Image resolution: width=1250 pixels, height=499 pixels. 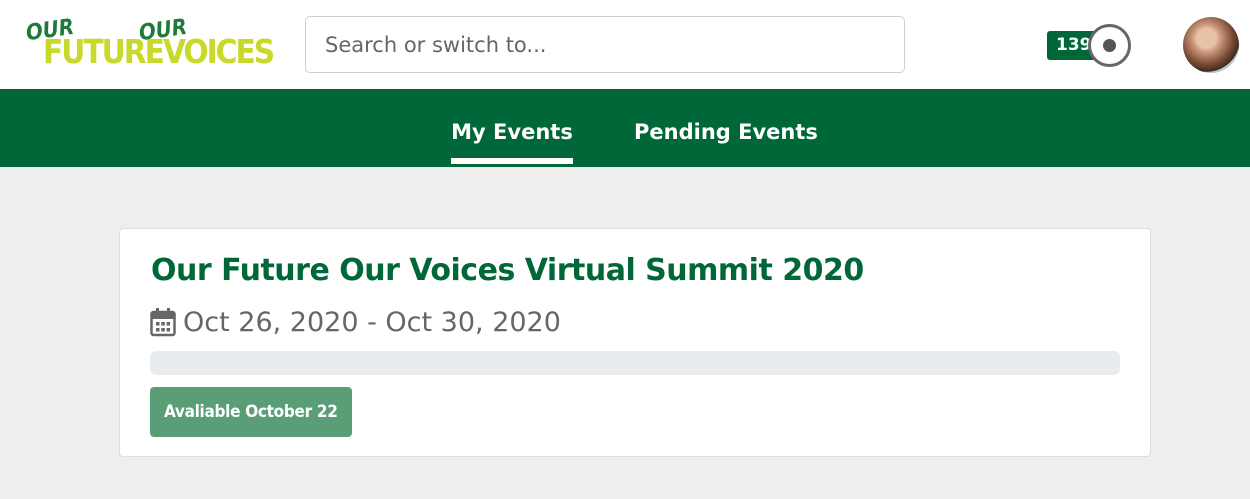 I want to click on event-progress-bar, so click(x=635, y=363).